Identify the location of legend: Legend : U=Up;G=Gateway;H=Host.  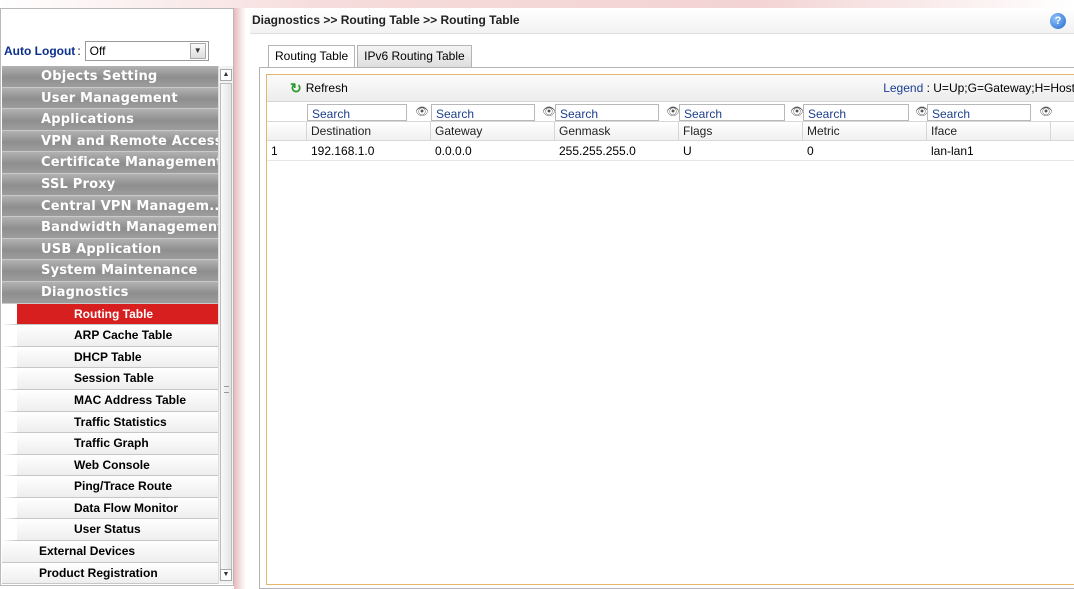
(978, 88).